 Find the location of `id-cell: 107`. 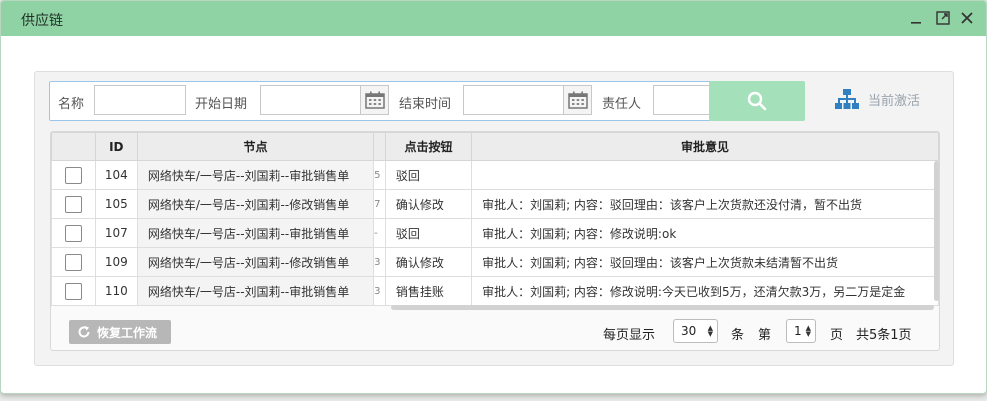

id-cell: 107 is located at coordinates (116, 233).